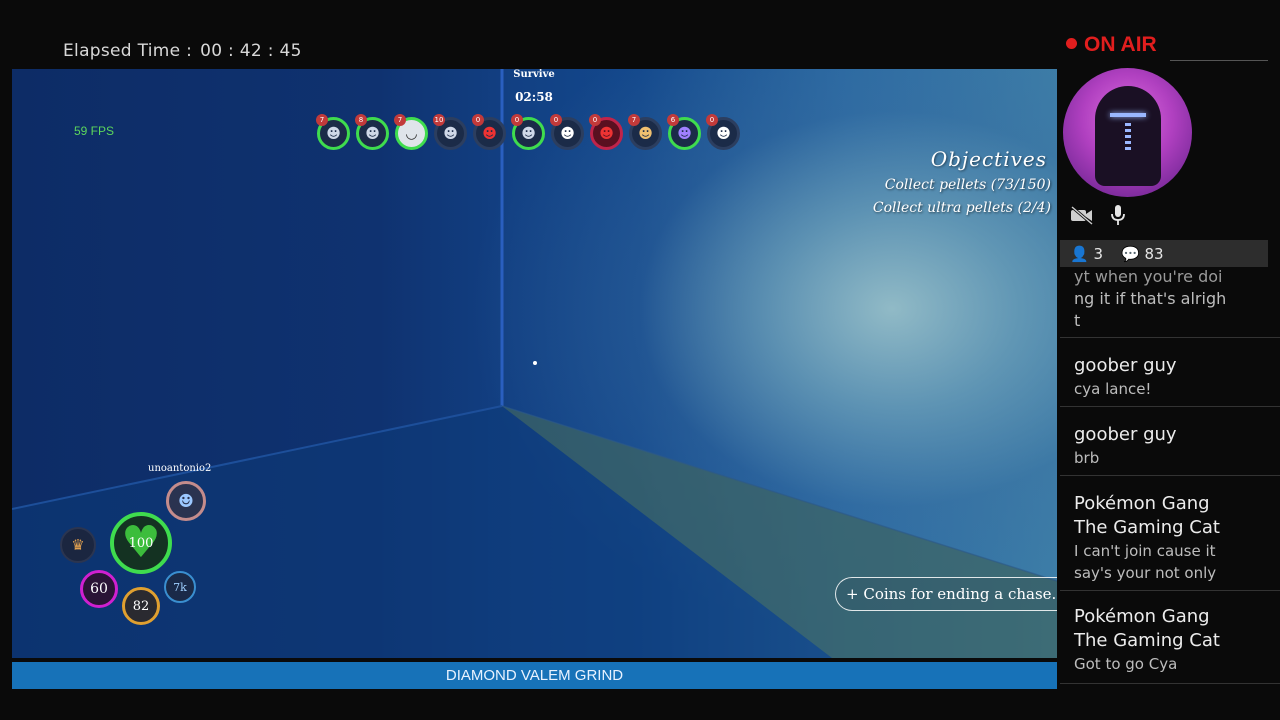 The width and height of the screenshot is (1280, 720). What do you see at coordinates (411, 132) in the screenshot?
I see `player-avatar: ◡ 7` at bounding box center [411, 132].